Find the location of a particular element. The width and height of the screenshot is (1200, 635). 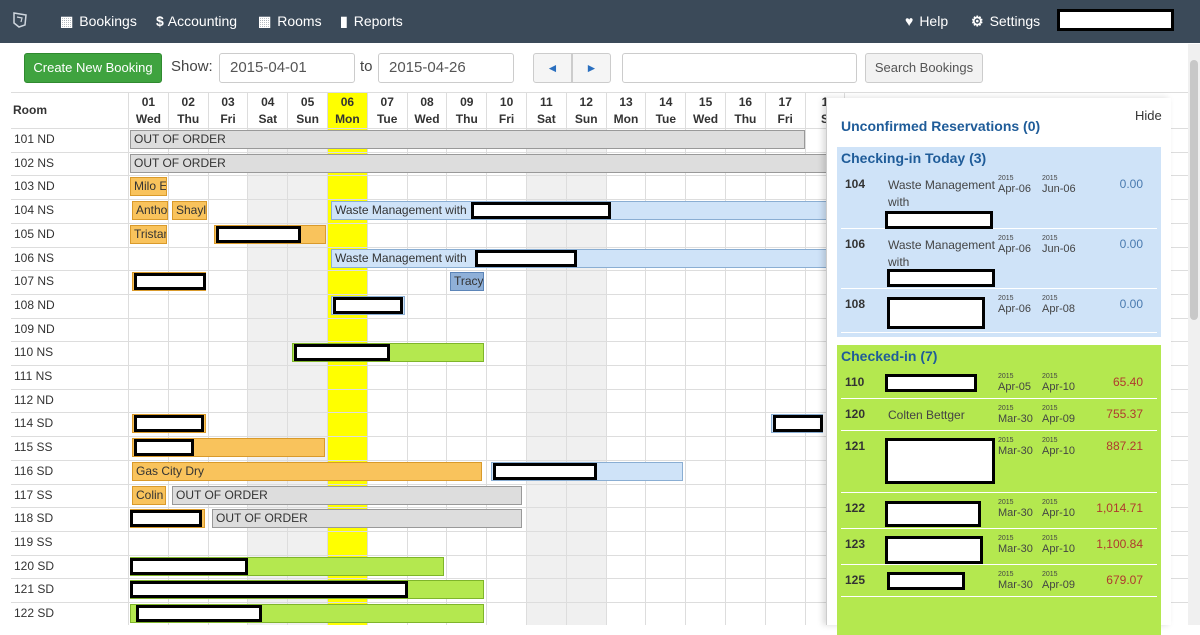

day-header-09: 09 Thu is located at coordinates (467, 110).